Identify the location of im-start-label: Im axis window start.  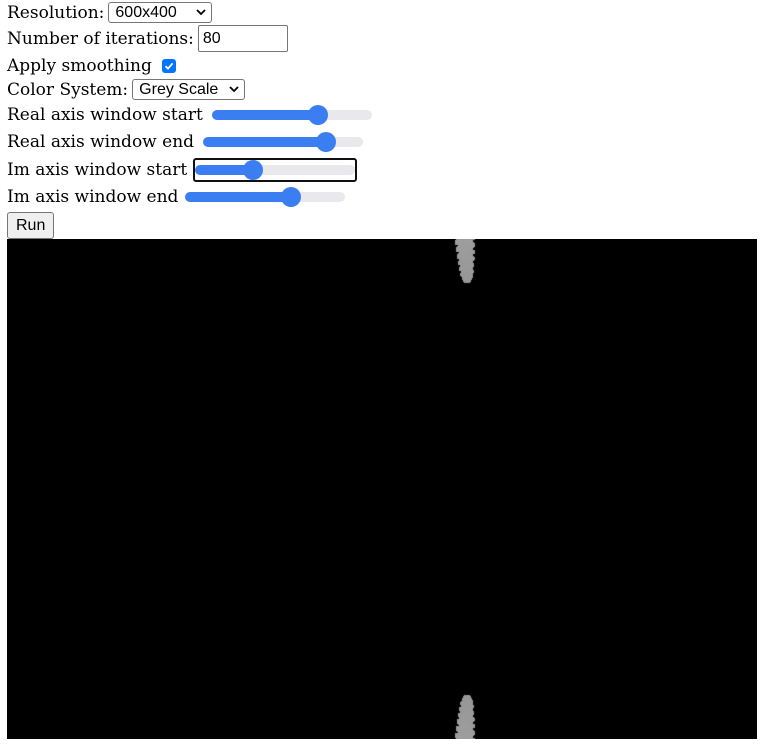
(97, 170).